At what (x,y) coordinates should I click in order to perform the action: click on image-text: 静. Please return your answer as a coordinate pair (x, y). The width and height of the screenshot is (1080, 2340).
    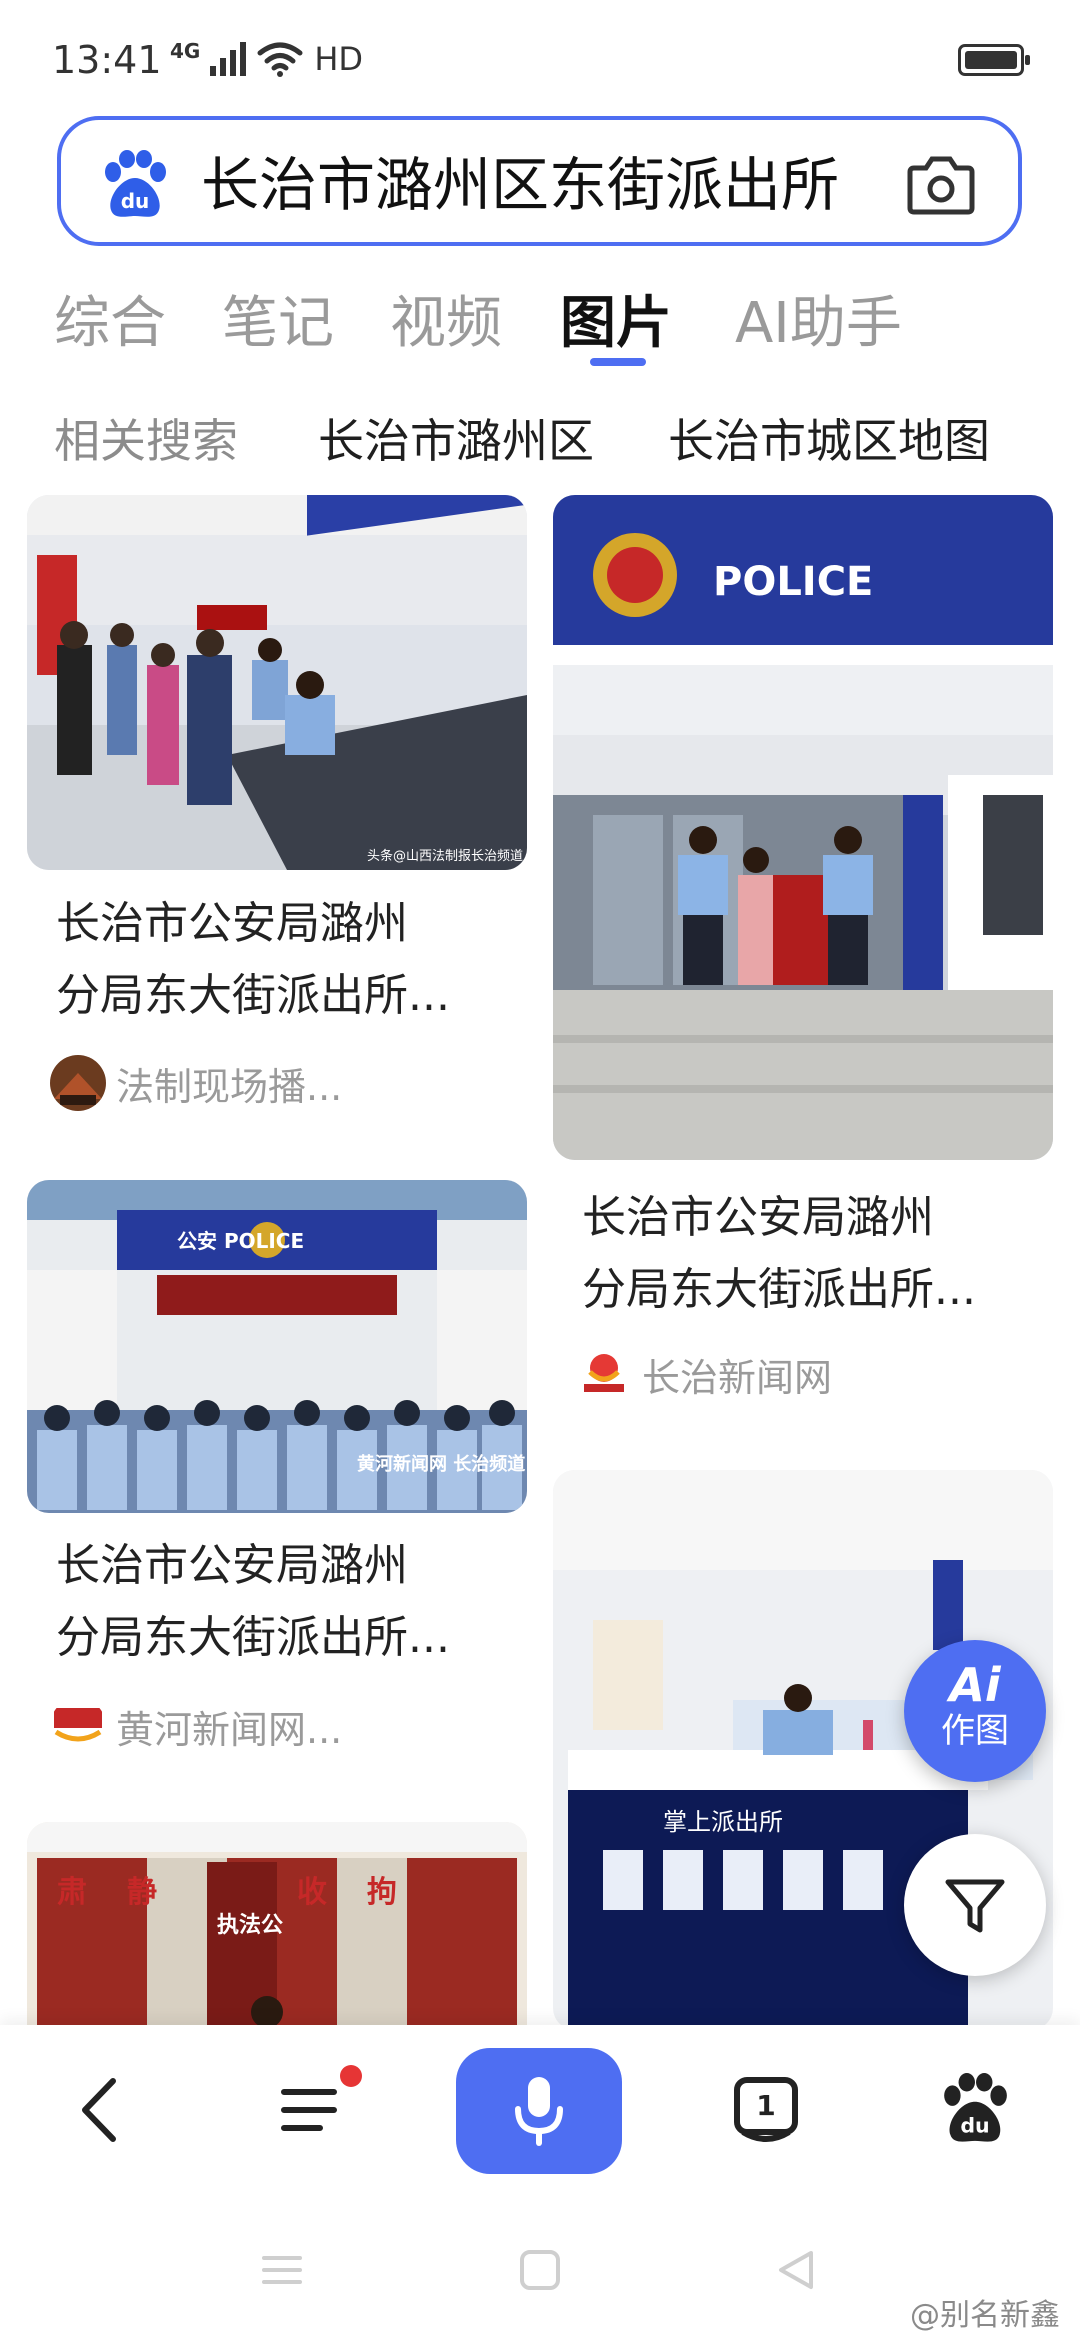
    Looking at the image, I should click on (142, 1892).